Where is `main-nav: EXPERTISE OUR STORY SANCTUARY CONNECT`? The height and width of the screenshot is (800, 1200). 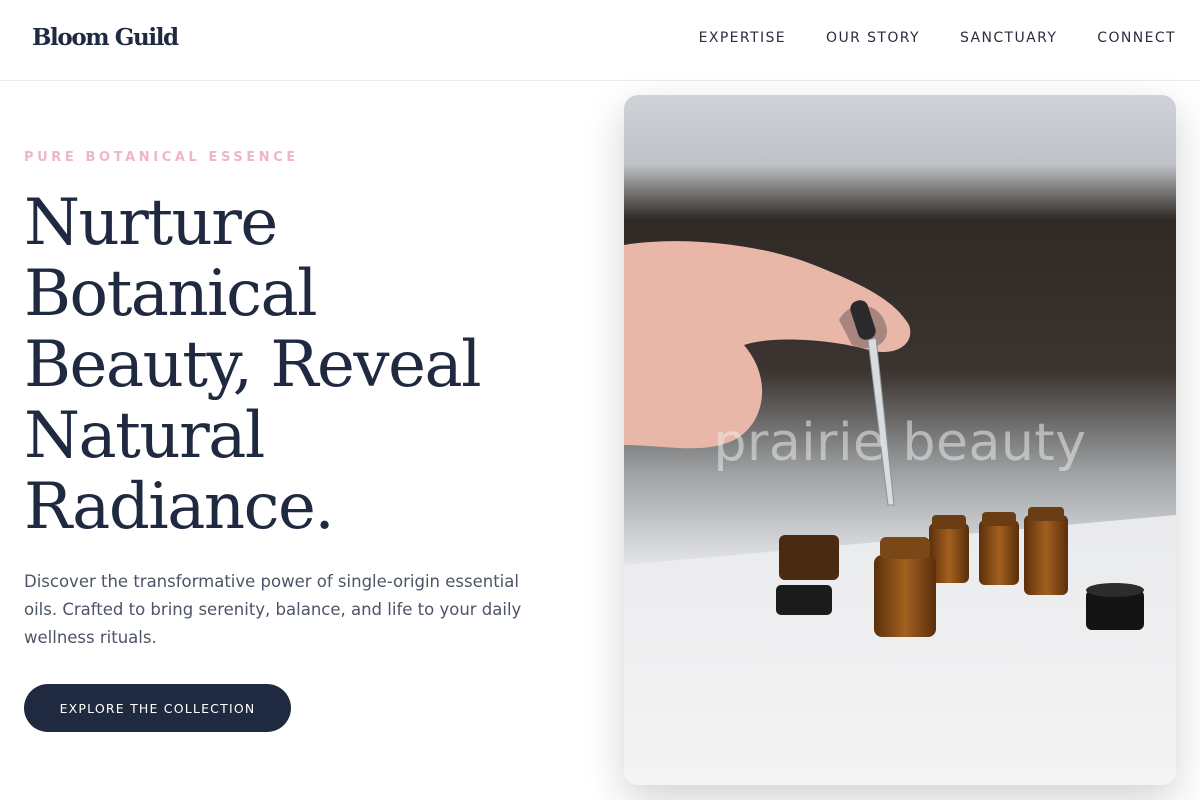 main-nav: EXPERTISE OUR STORY SANCTUARY CONNECT is located at coordinates (937, 38).